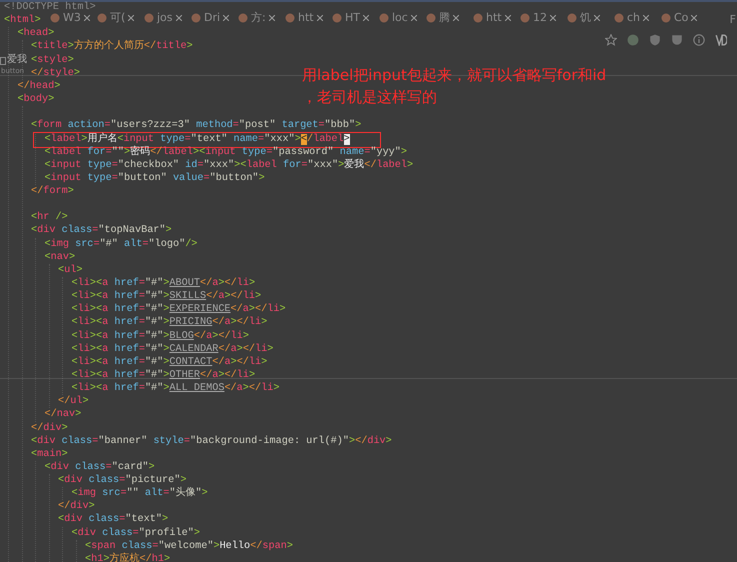  I want to click on code-line: <img src="" alt="头像">, so click(140, 493).